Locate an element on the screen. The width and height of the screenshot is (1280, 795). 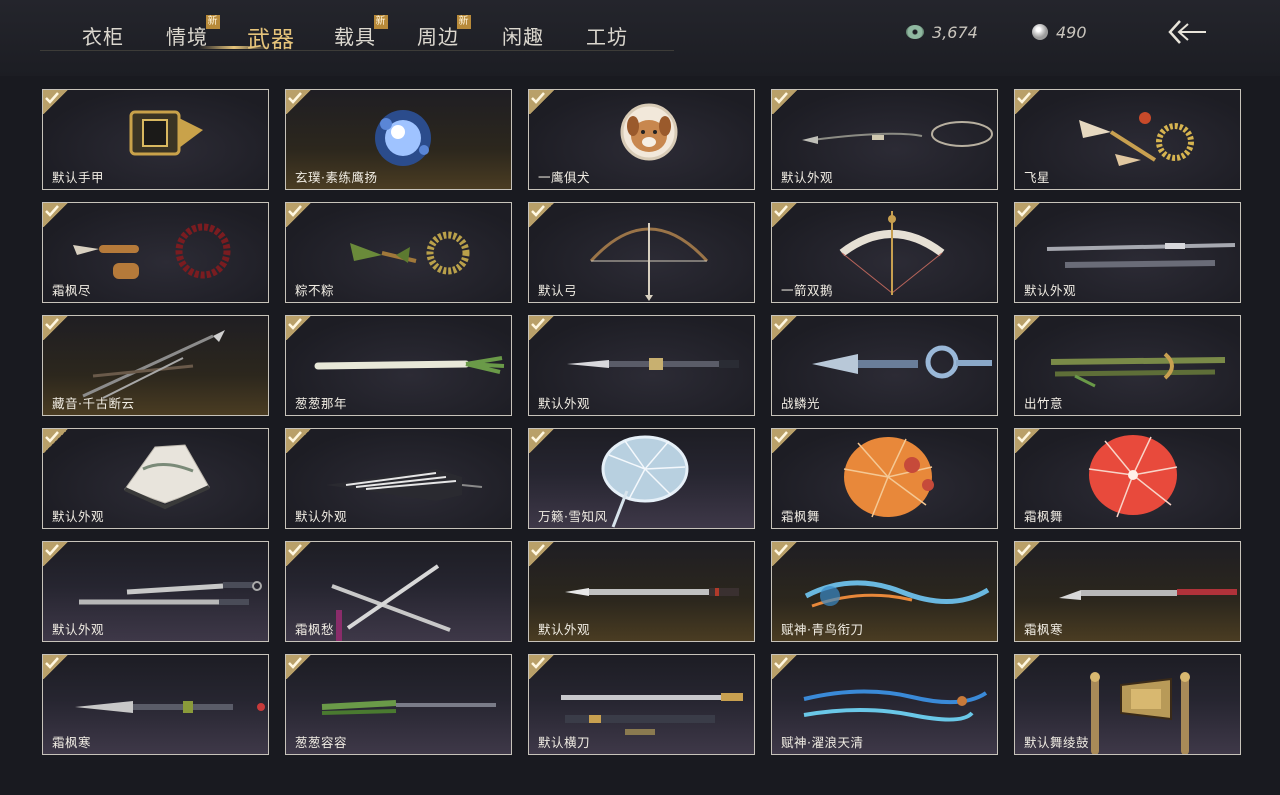
tab-label: 工坊 is located at coordinates (607, 37).